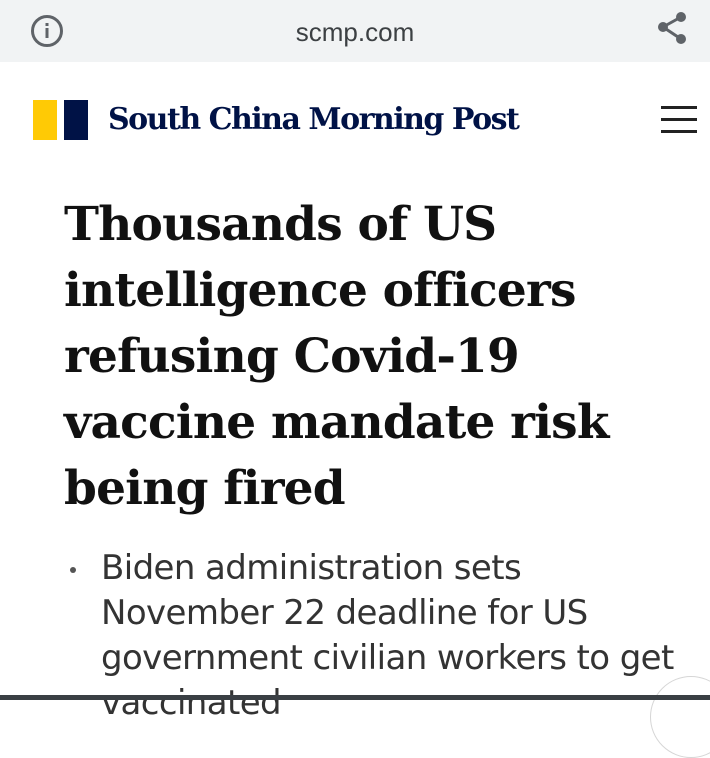 The width and height of the screenshot is (710, 758). What do you see at coordinates (60, 120) in the screenshot?
I see `scmp-logo-icon` at bounding box center [60, 120].